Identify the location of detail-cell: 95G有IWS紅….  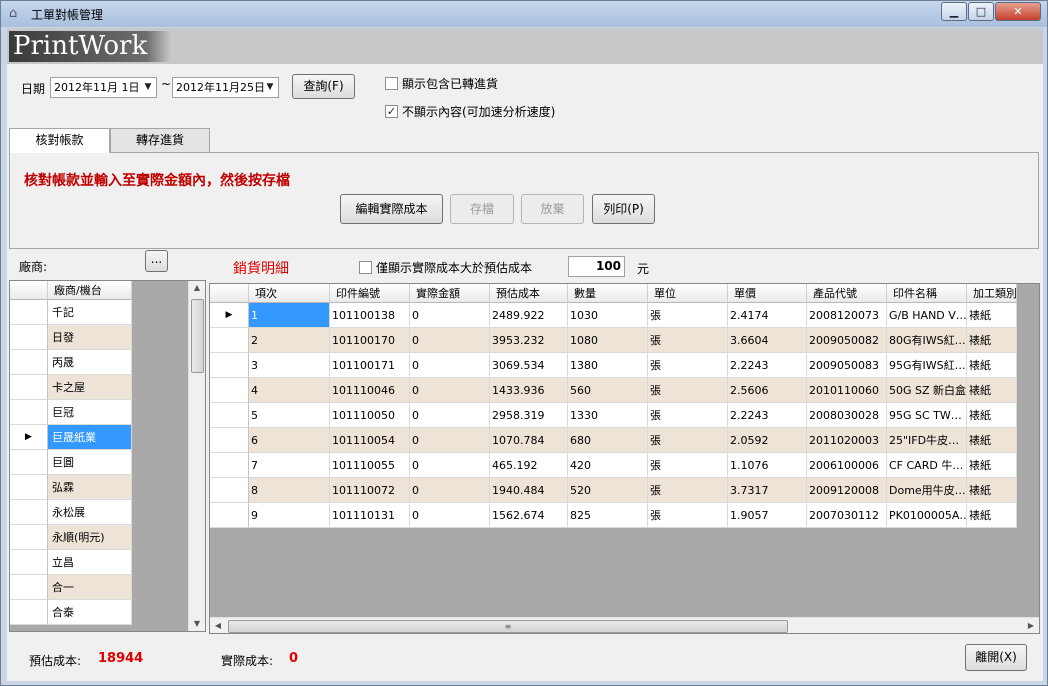
(927, 365).